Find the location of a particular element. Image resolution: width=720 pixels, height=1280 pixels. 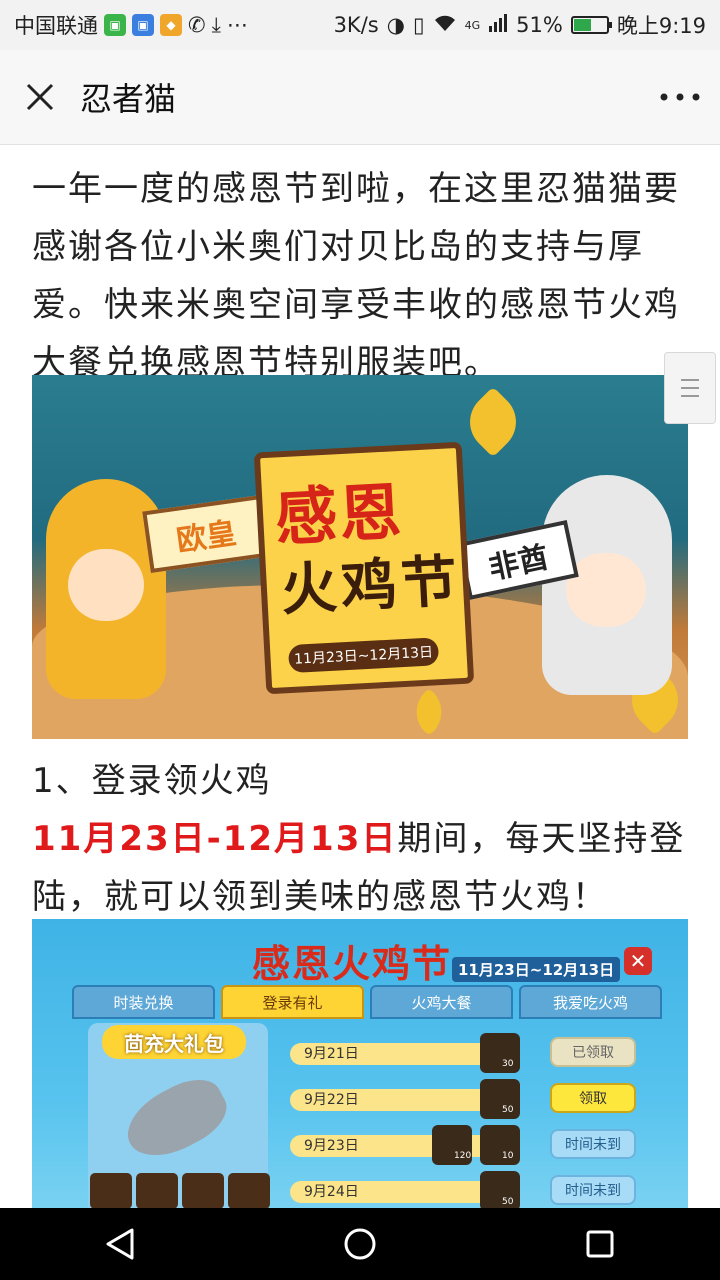

recents-button is located at coordinates (600, 1244).